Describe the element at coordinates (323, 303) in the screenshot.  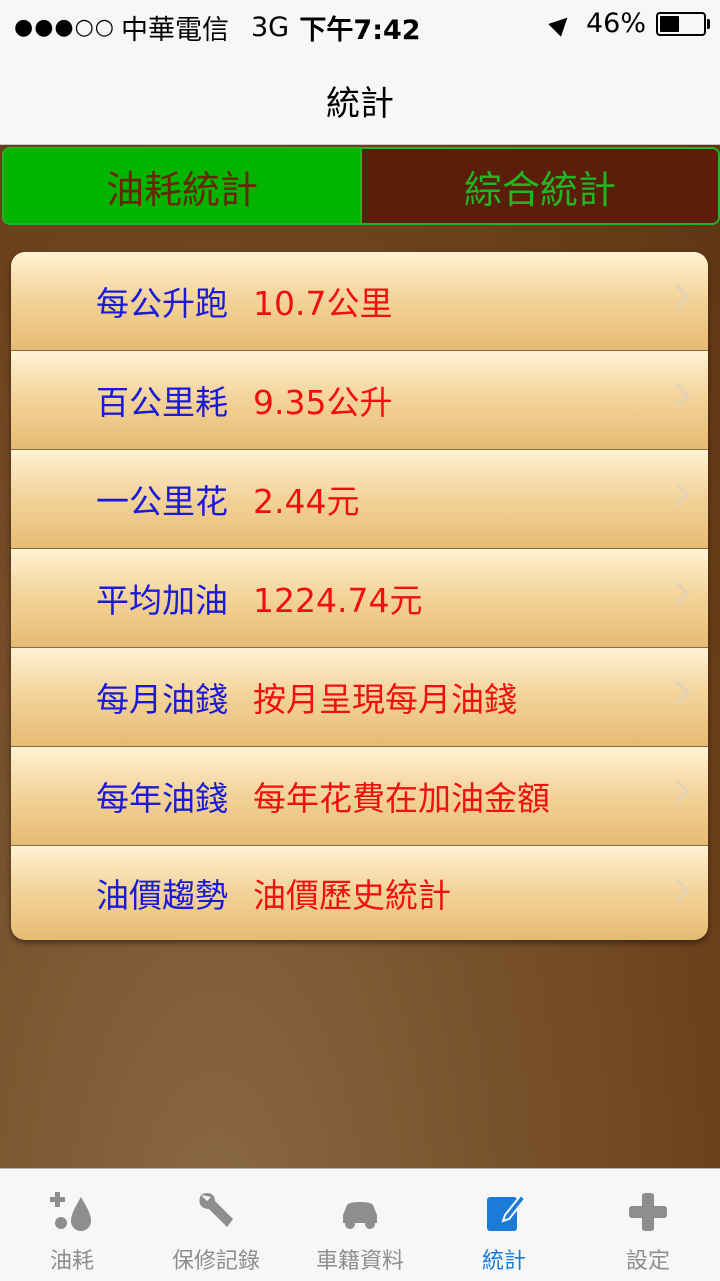
I see `row-value: 10.7公里` at that location.